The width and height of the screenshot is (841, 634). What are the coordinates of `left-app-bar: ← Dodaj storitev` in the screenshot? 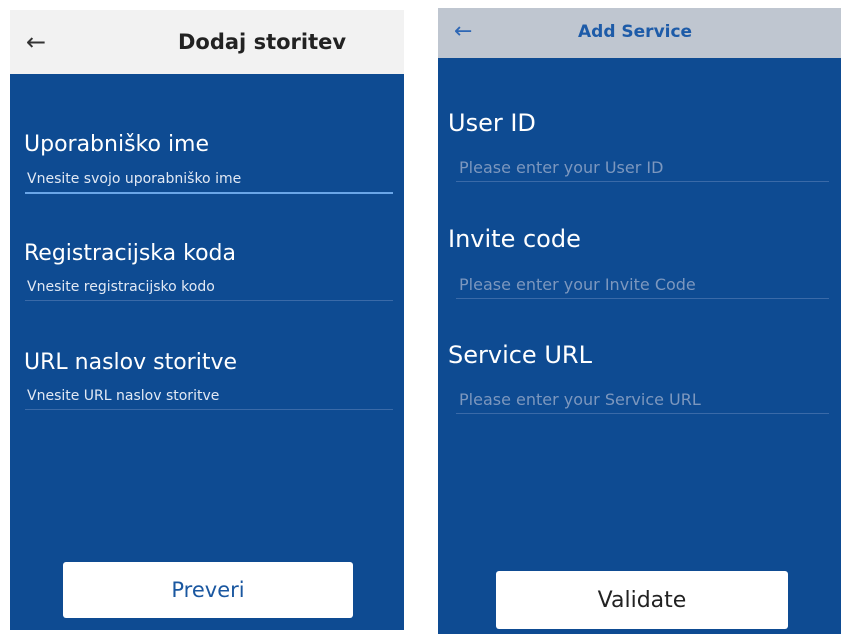 It's located at (207, 42).